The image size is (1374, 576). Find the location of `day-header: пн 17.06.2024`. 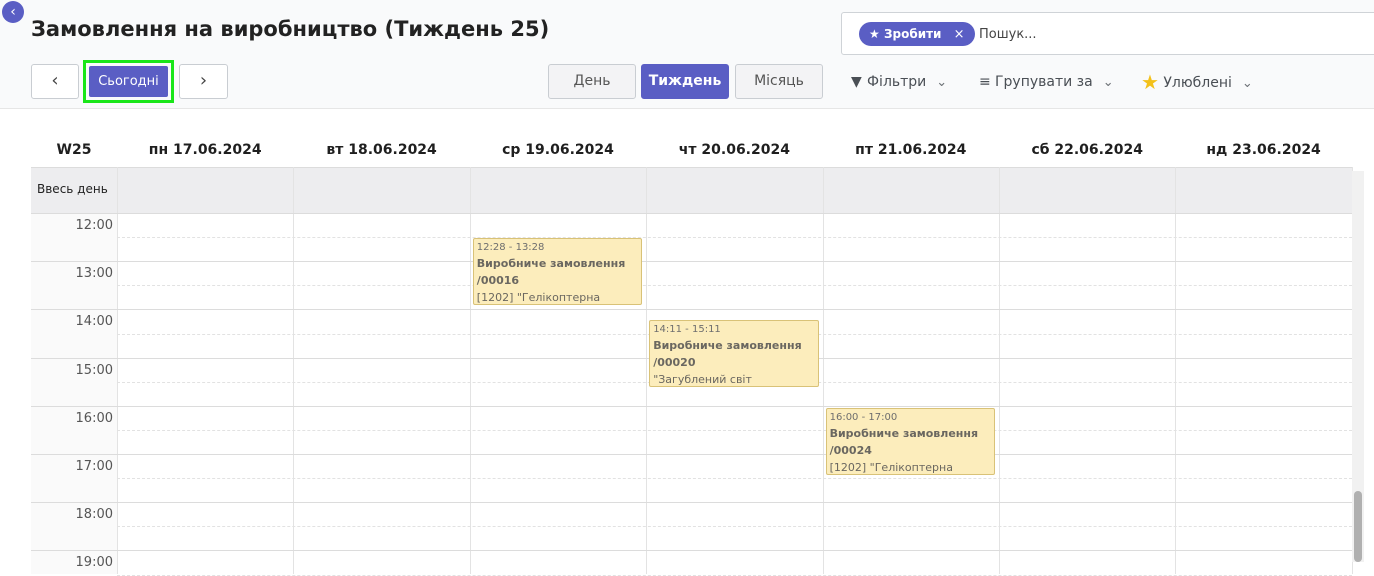

day-header: пн 17.06.2024 is located at coordinates (205, 150).